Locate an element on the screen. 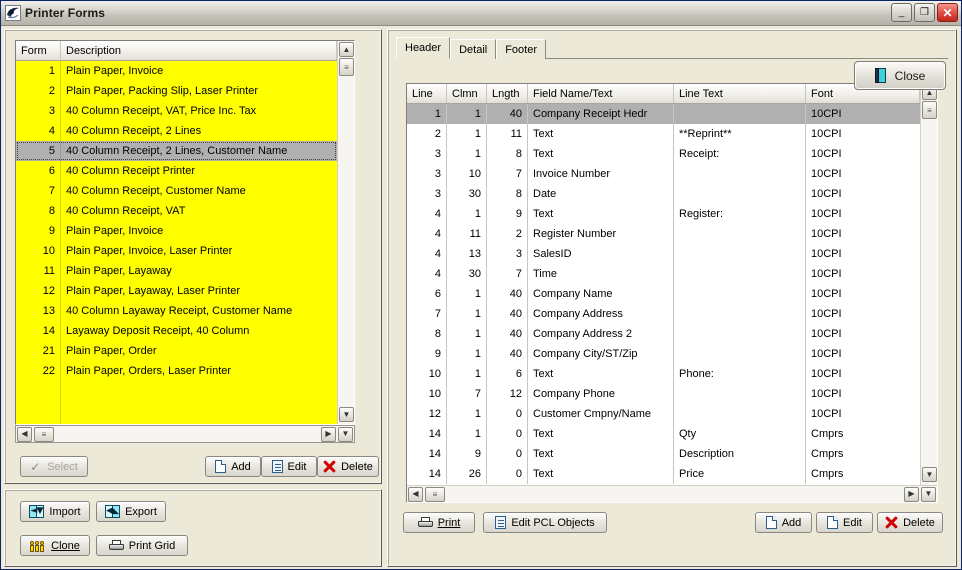  forms-row: 11 Plain Paper, Layaway is located at coordinates (176, 271).